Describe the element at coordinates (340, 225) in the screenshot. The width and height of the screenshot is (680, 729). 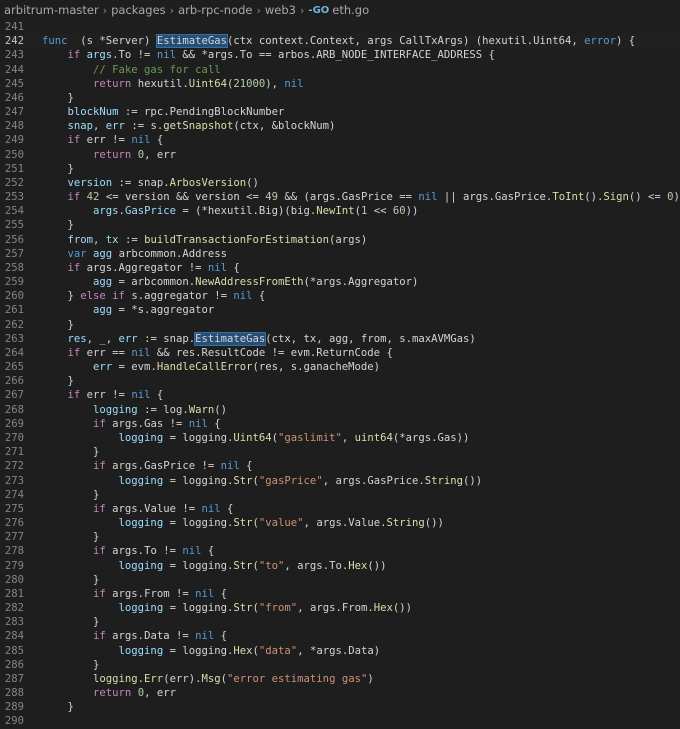
I see `code-line: 255 }` at that location.